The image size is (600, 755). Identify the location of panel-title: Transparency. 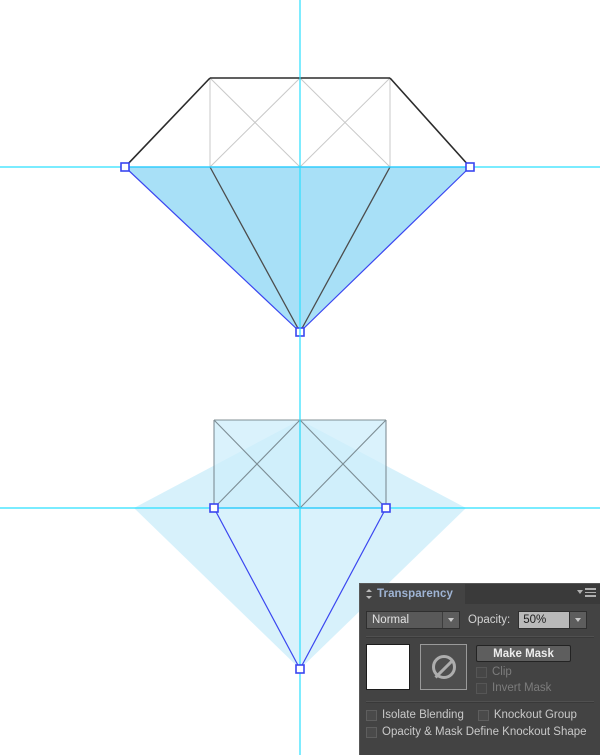
(415, 594).